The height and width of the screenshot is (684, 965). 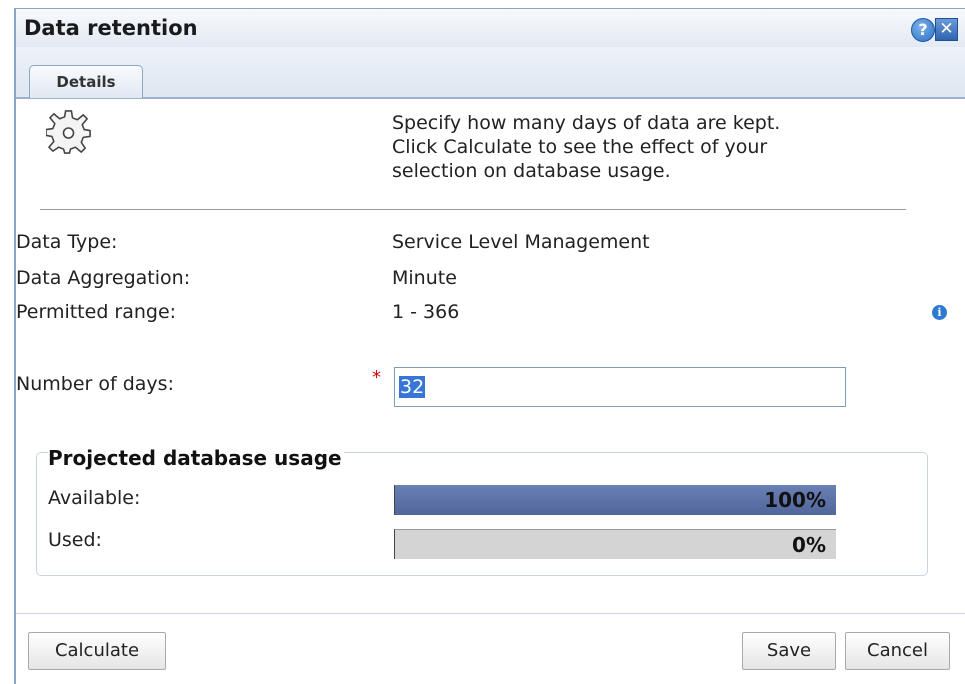 I want to click on dialog-title: Data retention, so click(x=111, y=28).